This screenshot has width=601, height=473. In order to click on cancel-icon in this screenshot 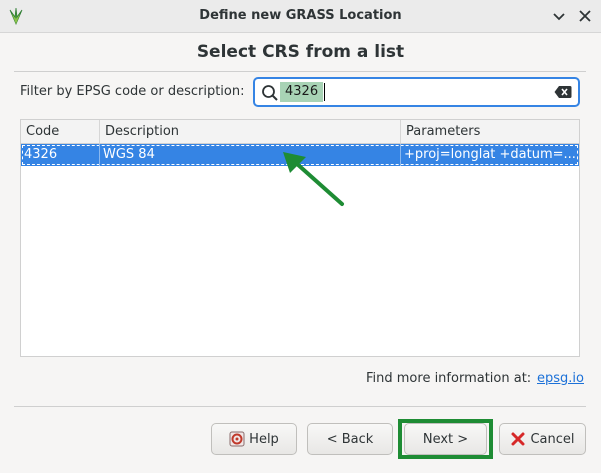, I will do `click(518, 439)`.